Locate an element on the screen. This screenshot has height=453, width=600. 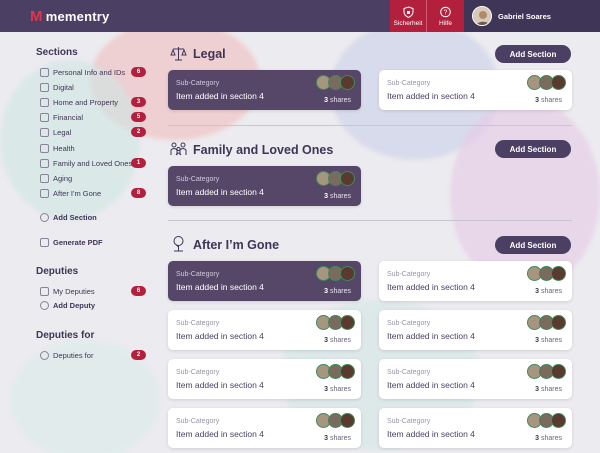
shield-icon is located at coordinates (408, 11).